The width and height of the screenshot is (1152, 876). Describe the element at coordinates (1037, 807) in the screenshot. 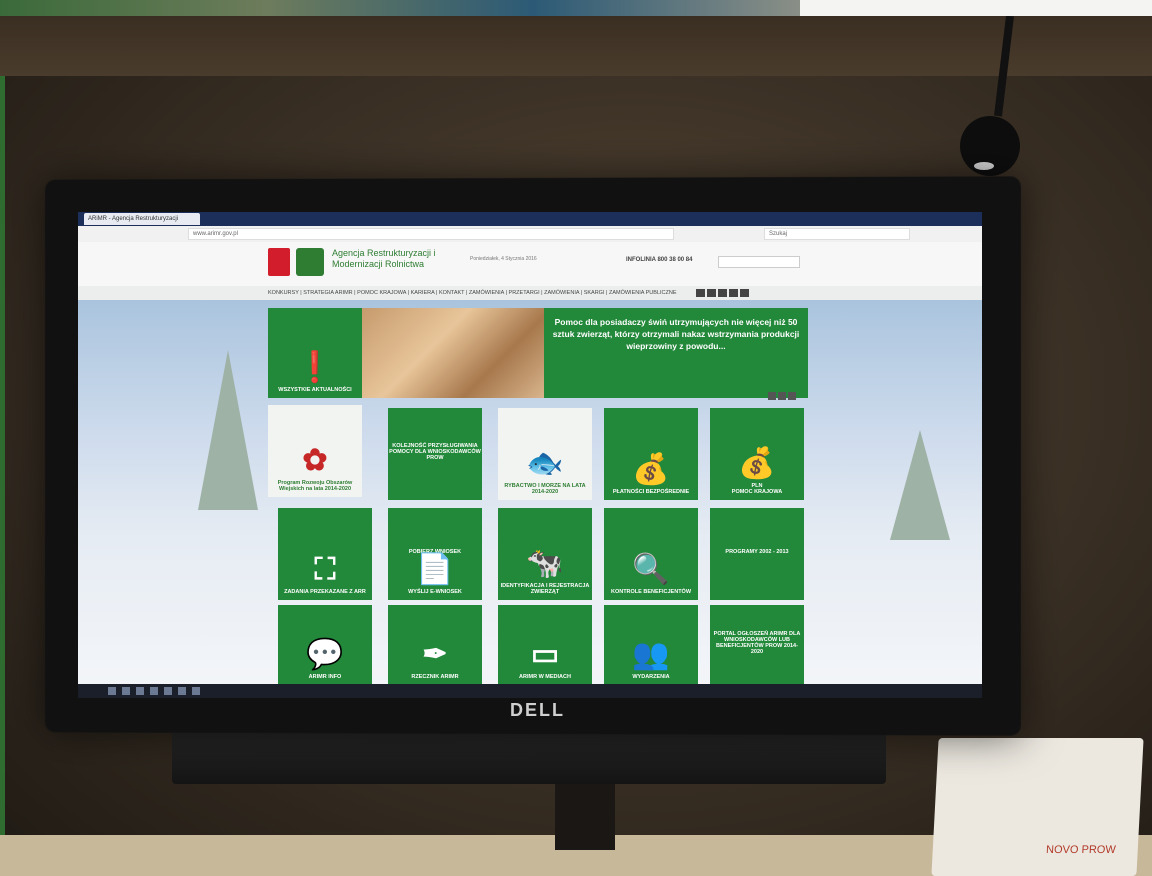

I see `paper-box: NOVO PROW` at that location.